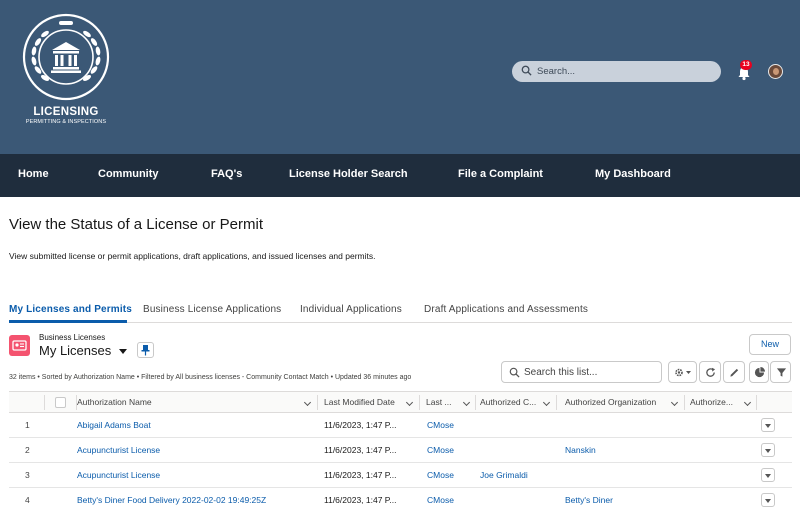 The height and width of the screenshot is (512, 800). What do you see at coordinates (27, 425) in the screenshot?
I see `row-number: 1` at bounding box center [27, 425].